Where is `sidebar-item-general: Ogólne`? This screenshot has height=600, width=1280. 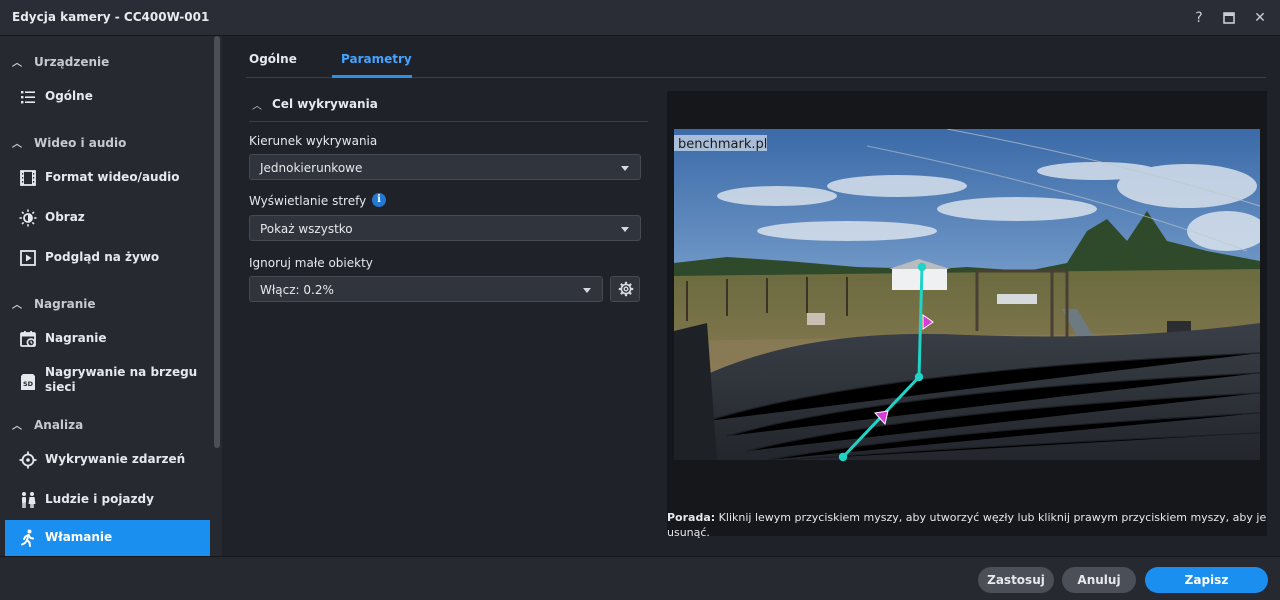
sidebar-item-general: Ogólne is located at coordinates (107, 97).